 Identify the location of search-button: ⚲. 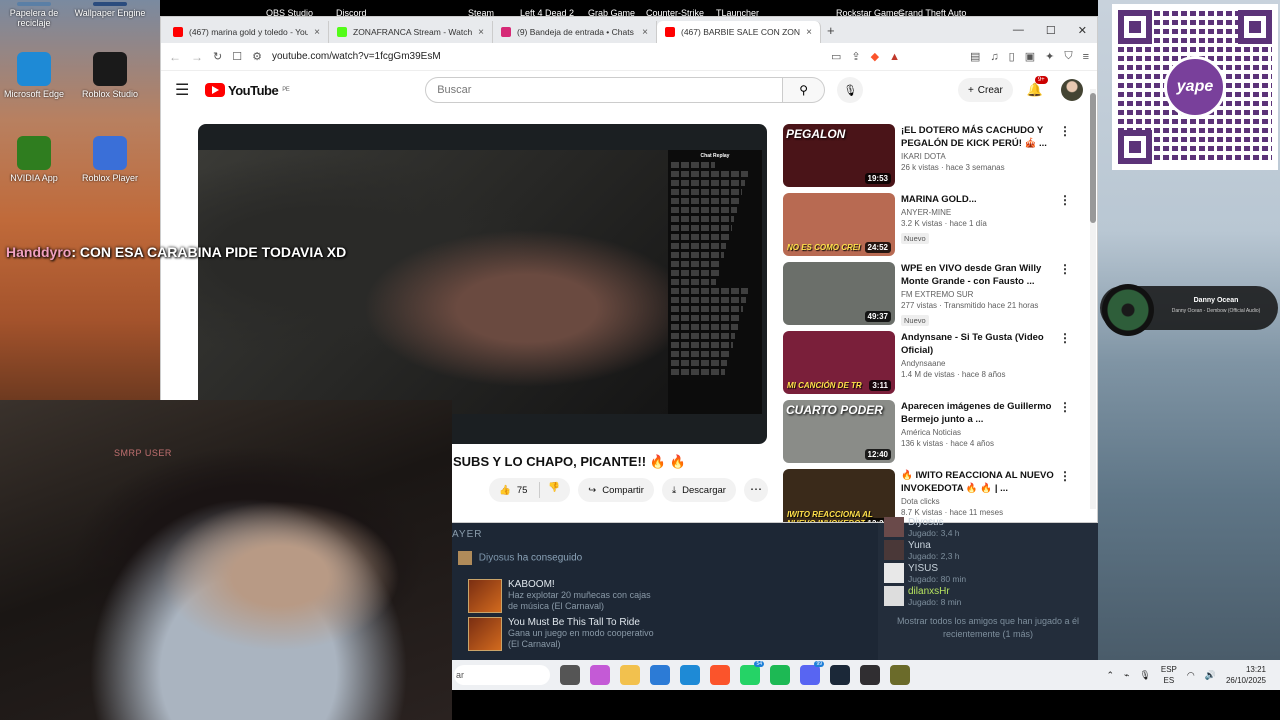
(804, 90).